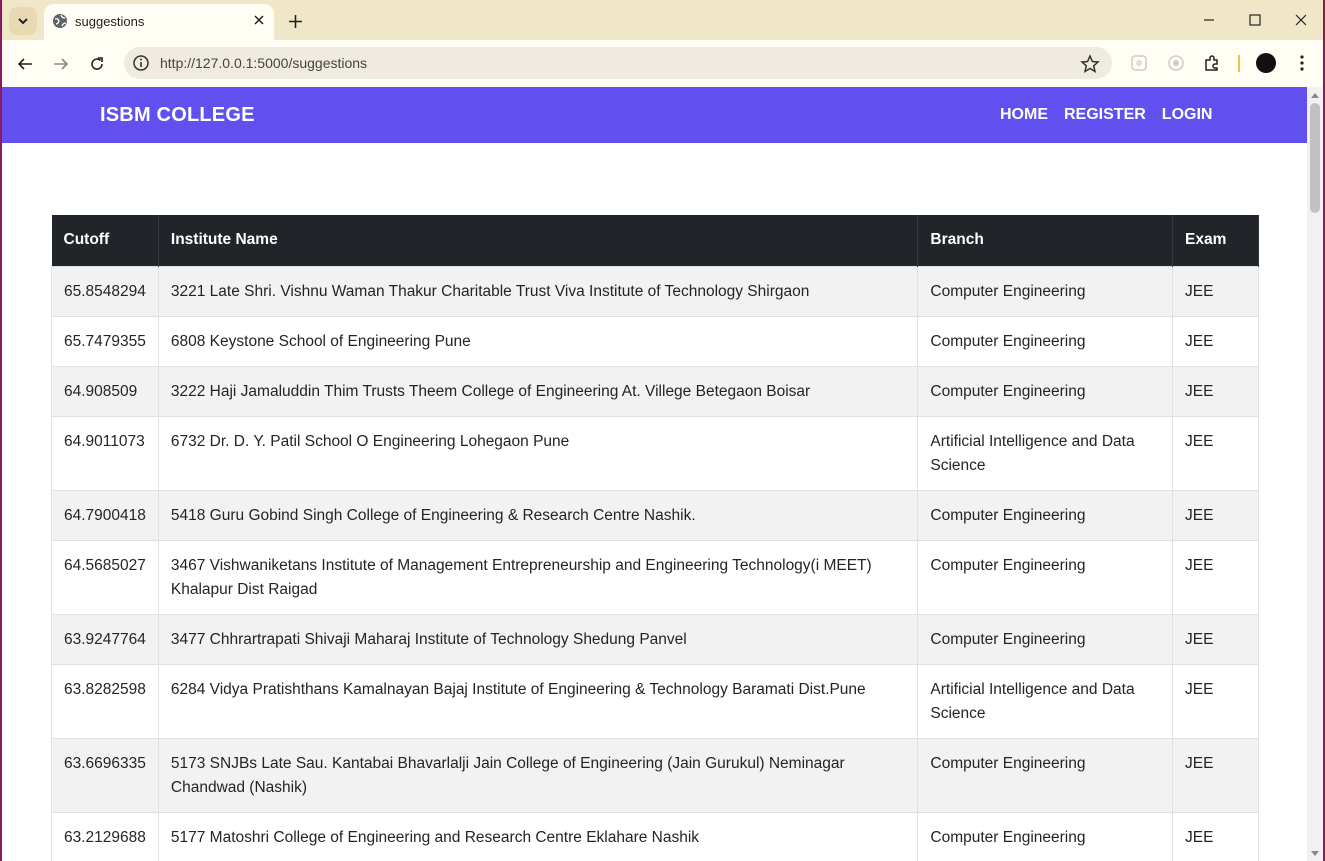 Image resolution: width=1325 pixels, height=861 pixels. I want to click on cutoff-cell: 63.9247764, so click(105, 639).